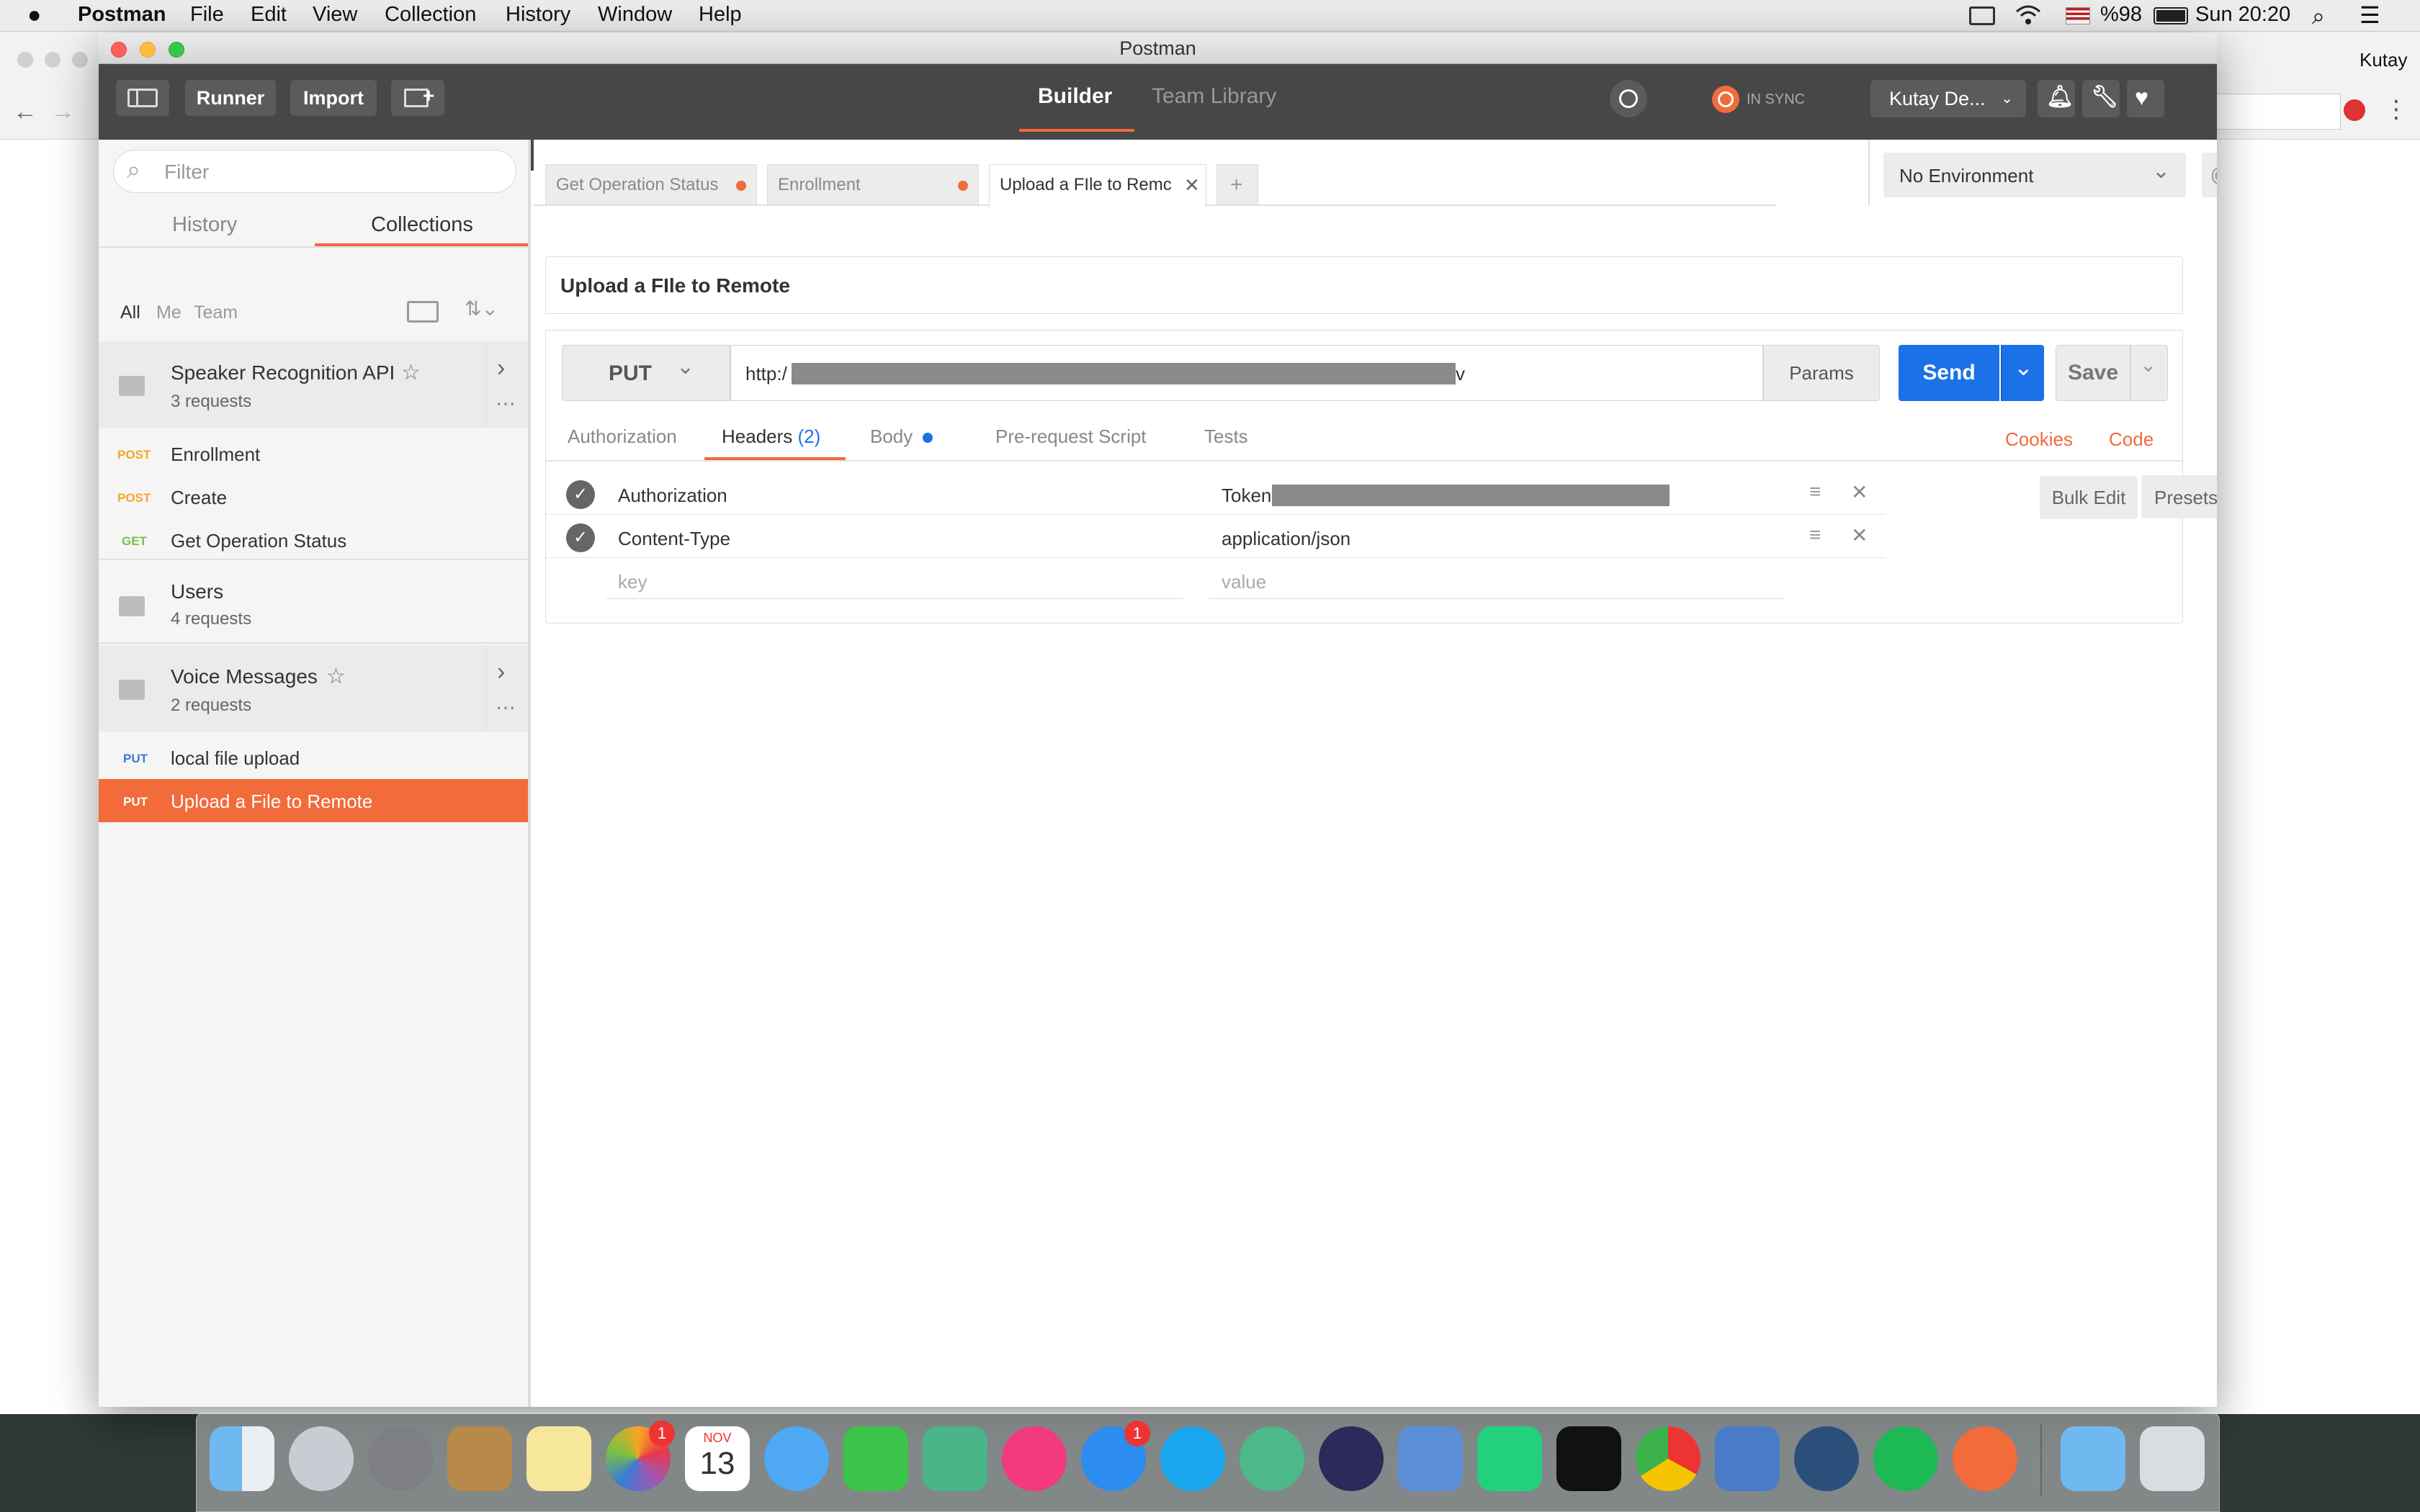 The height and width of the screenshot is (1512, 2420). I want to click on terminal-icon, so click(1588, 1458).